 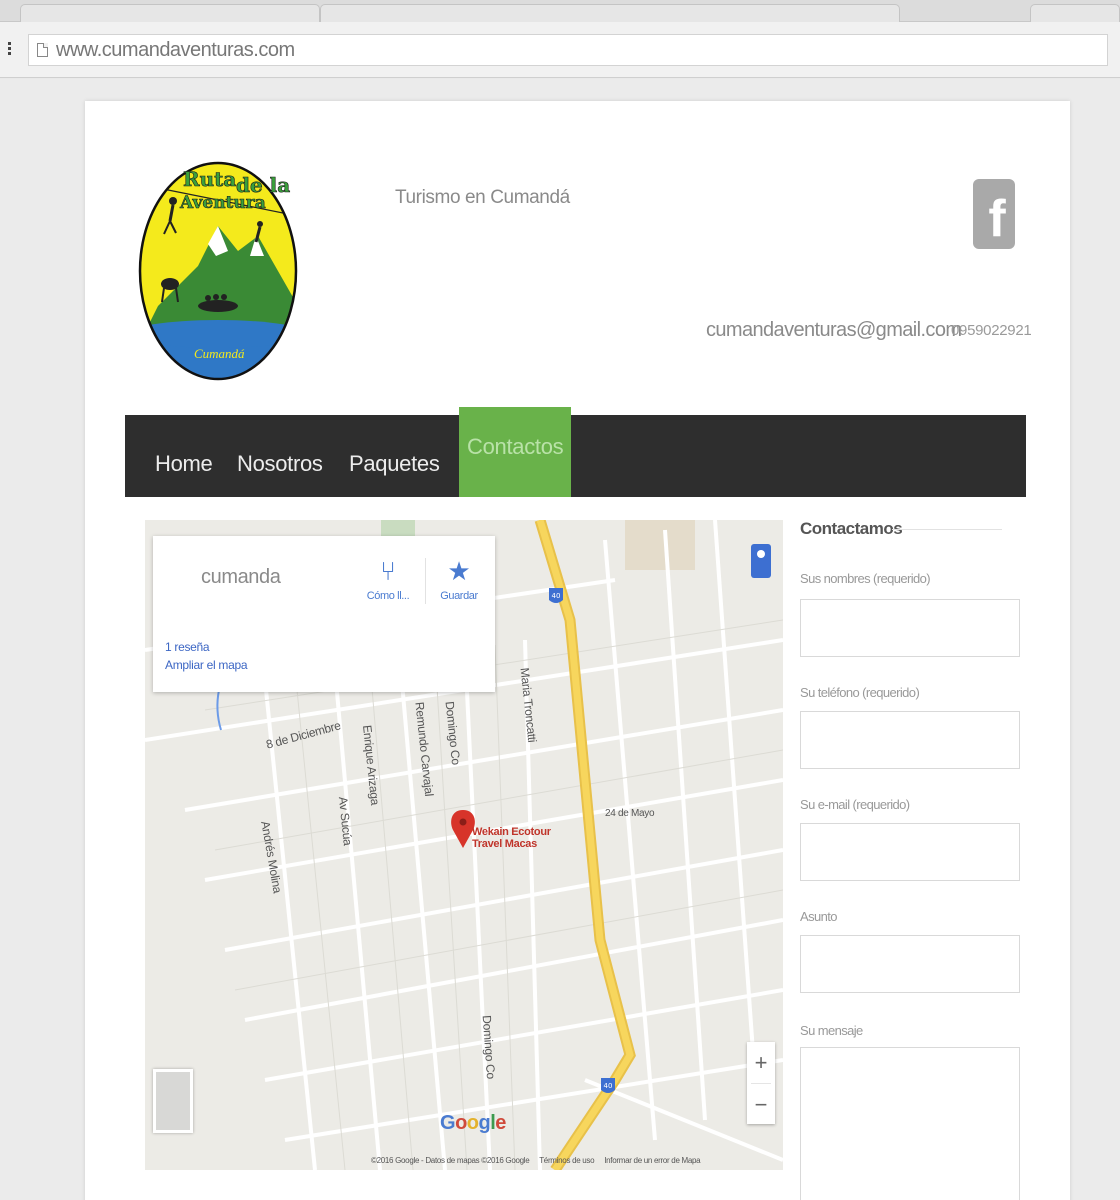 I want to click on subject-label: Asunto, so click(x=818, y=916).